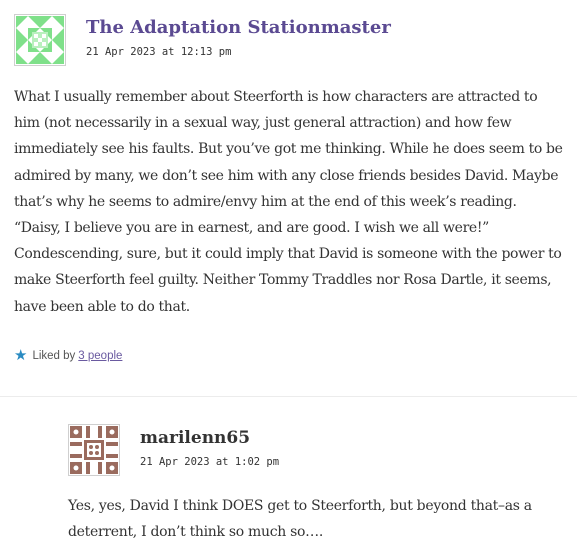  What do you see at coordinates (21, 355) in the screenshot?
I see `star-icon: ★` at bounding box center [21, 355].